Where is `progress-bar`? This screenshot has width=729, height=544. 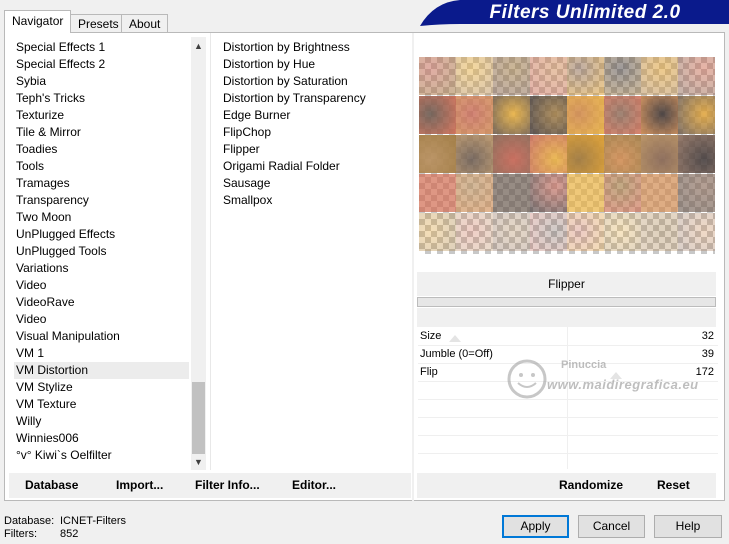 progress-bar is located at coordinates (566, 302).